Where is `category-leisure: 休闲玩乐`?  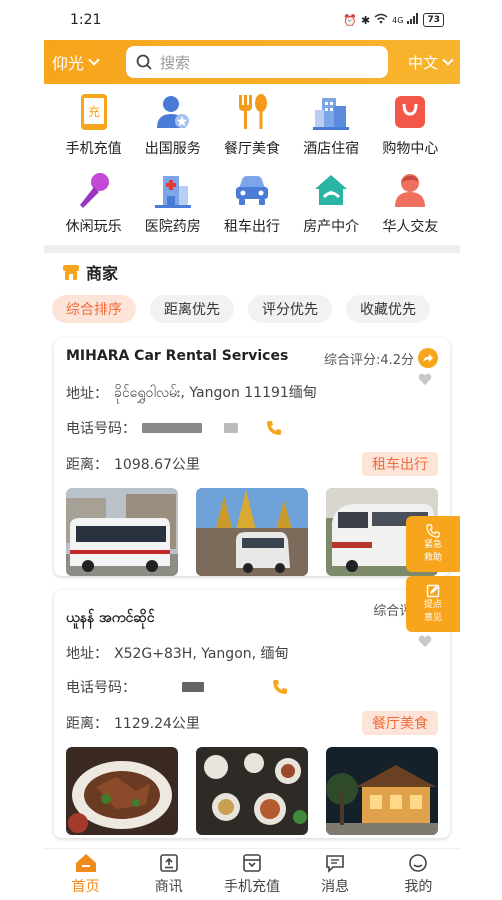 category-leisure: 休闲玩乐 is located at coordinates (93, 205).